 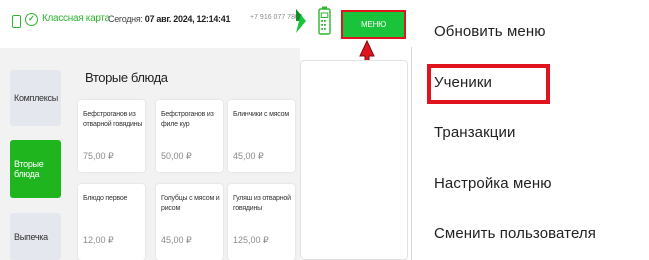 I want to click on dish-price: 50,00 ₽, so click(x=176, y=156).